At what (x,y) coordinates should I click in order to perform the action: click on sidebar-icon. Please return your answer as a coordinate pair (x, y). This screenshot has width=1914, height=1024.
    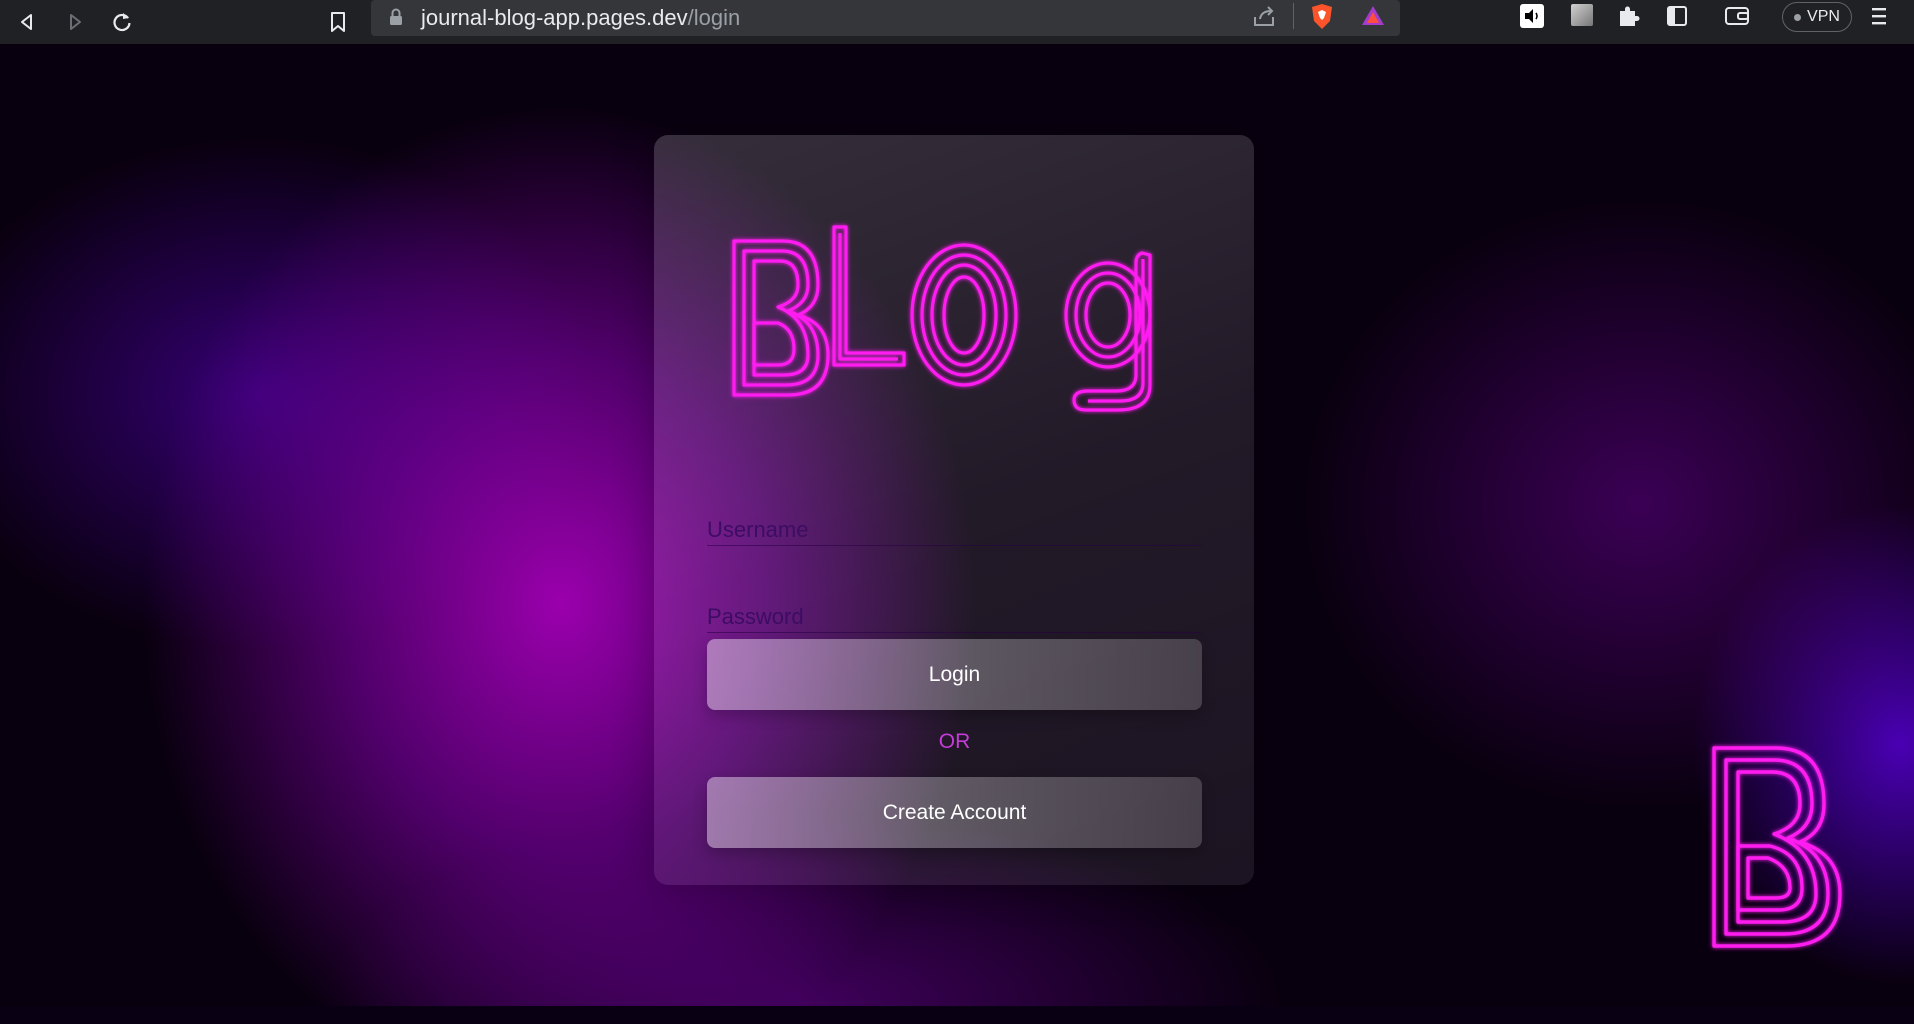
    Looking at the image, I should click on (1677, 18).